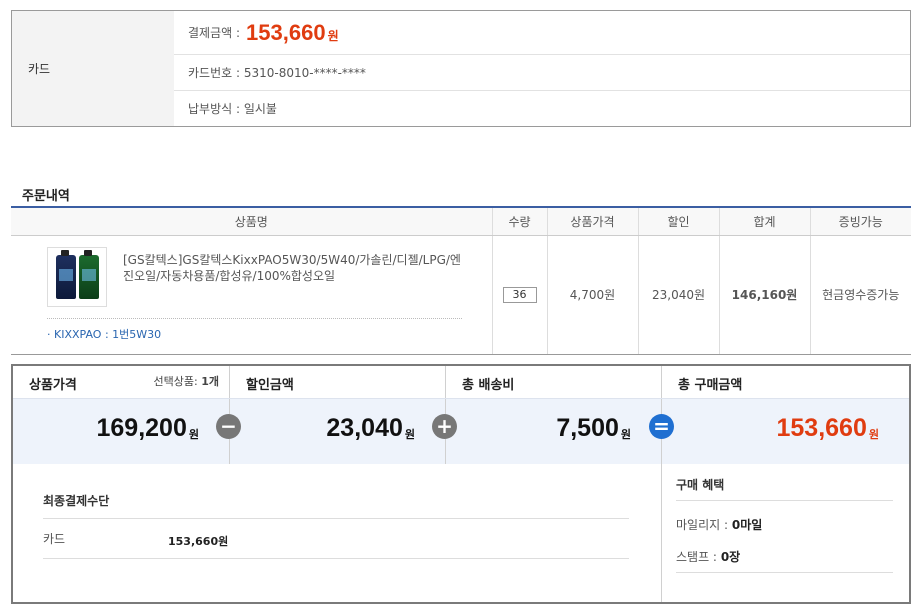  I want to click on mileage-row: 마일리지 : 0마일, so click(719, 524).